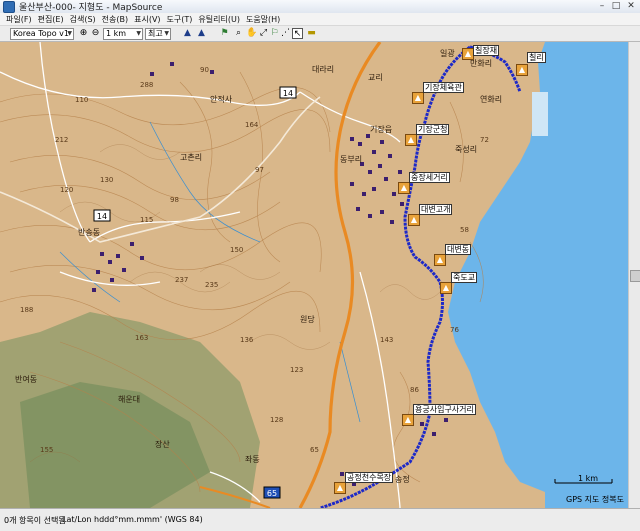 The height and width of the screenshot is (531, 640). Describe the element at coordinates (9, 6) in the screenshot. I see `app-icon` at that location.